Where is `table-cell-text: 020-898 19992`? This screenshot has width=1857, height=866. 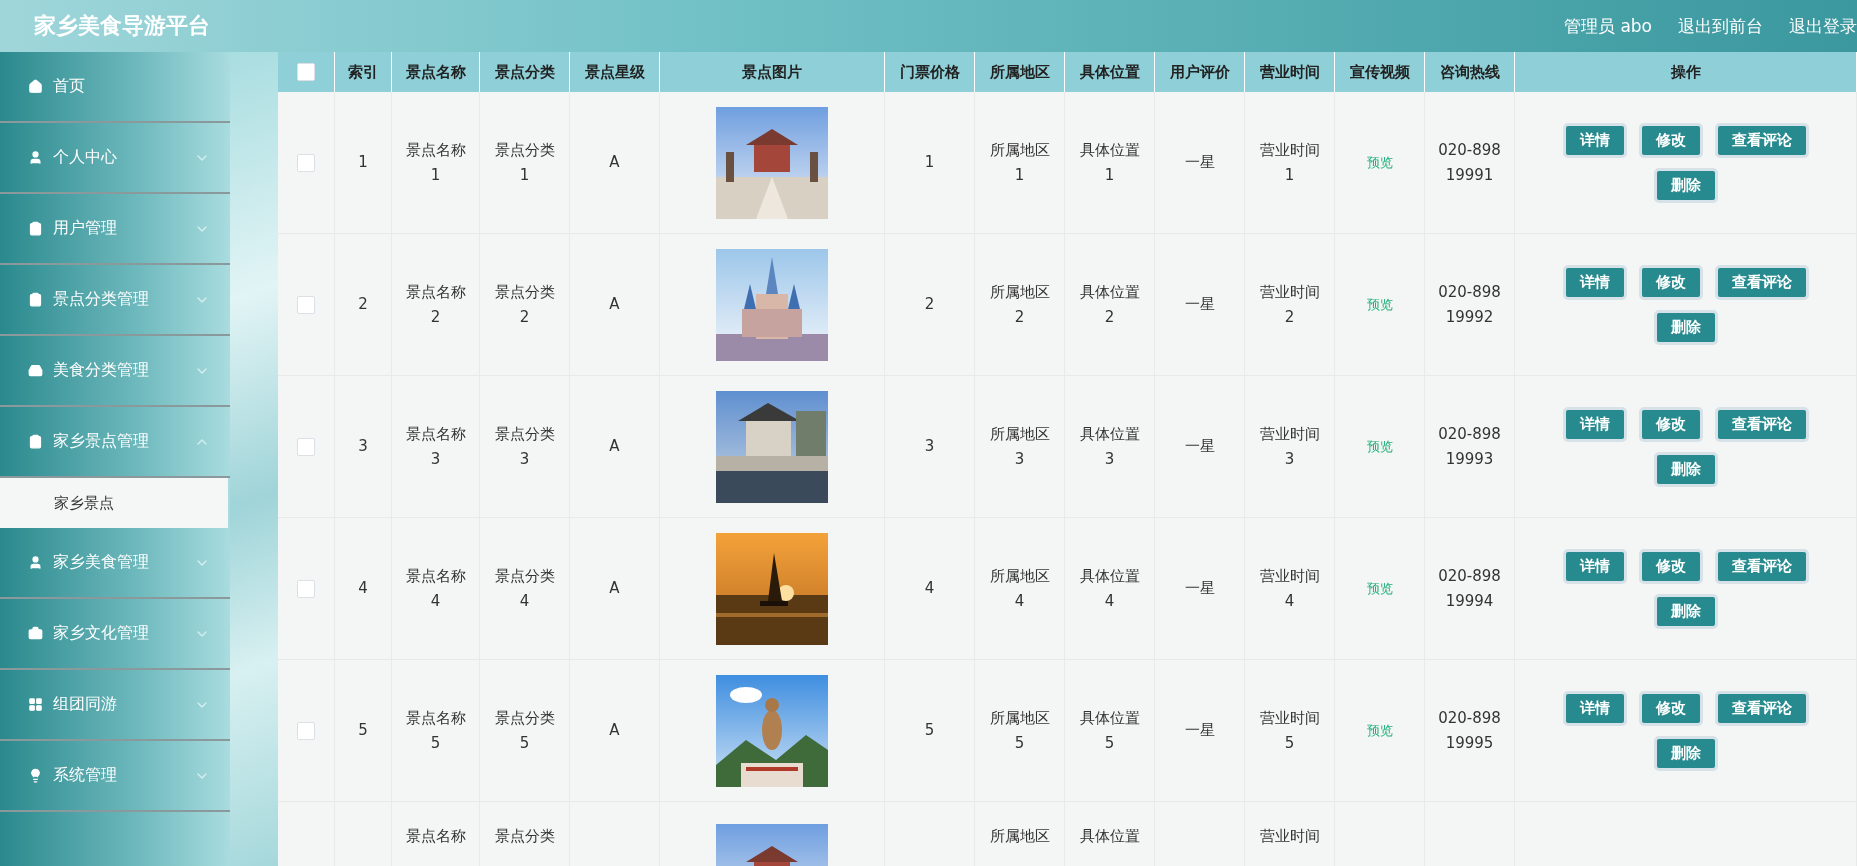 table-cell-text: 020-898 19992 is located at coordinates (1469, 304).